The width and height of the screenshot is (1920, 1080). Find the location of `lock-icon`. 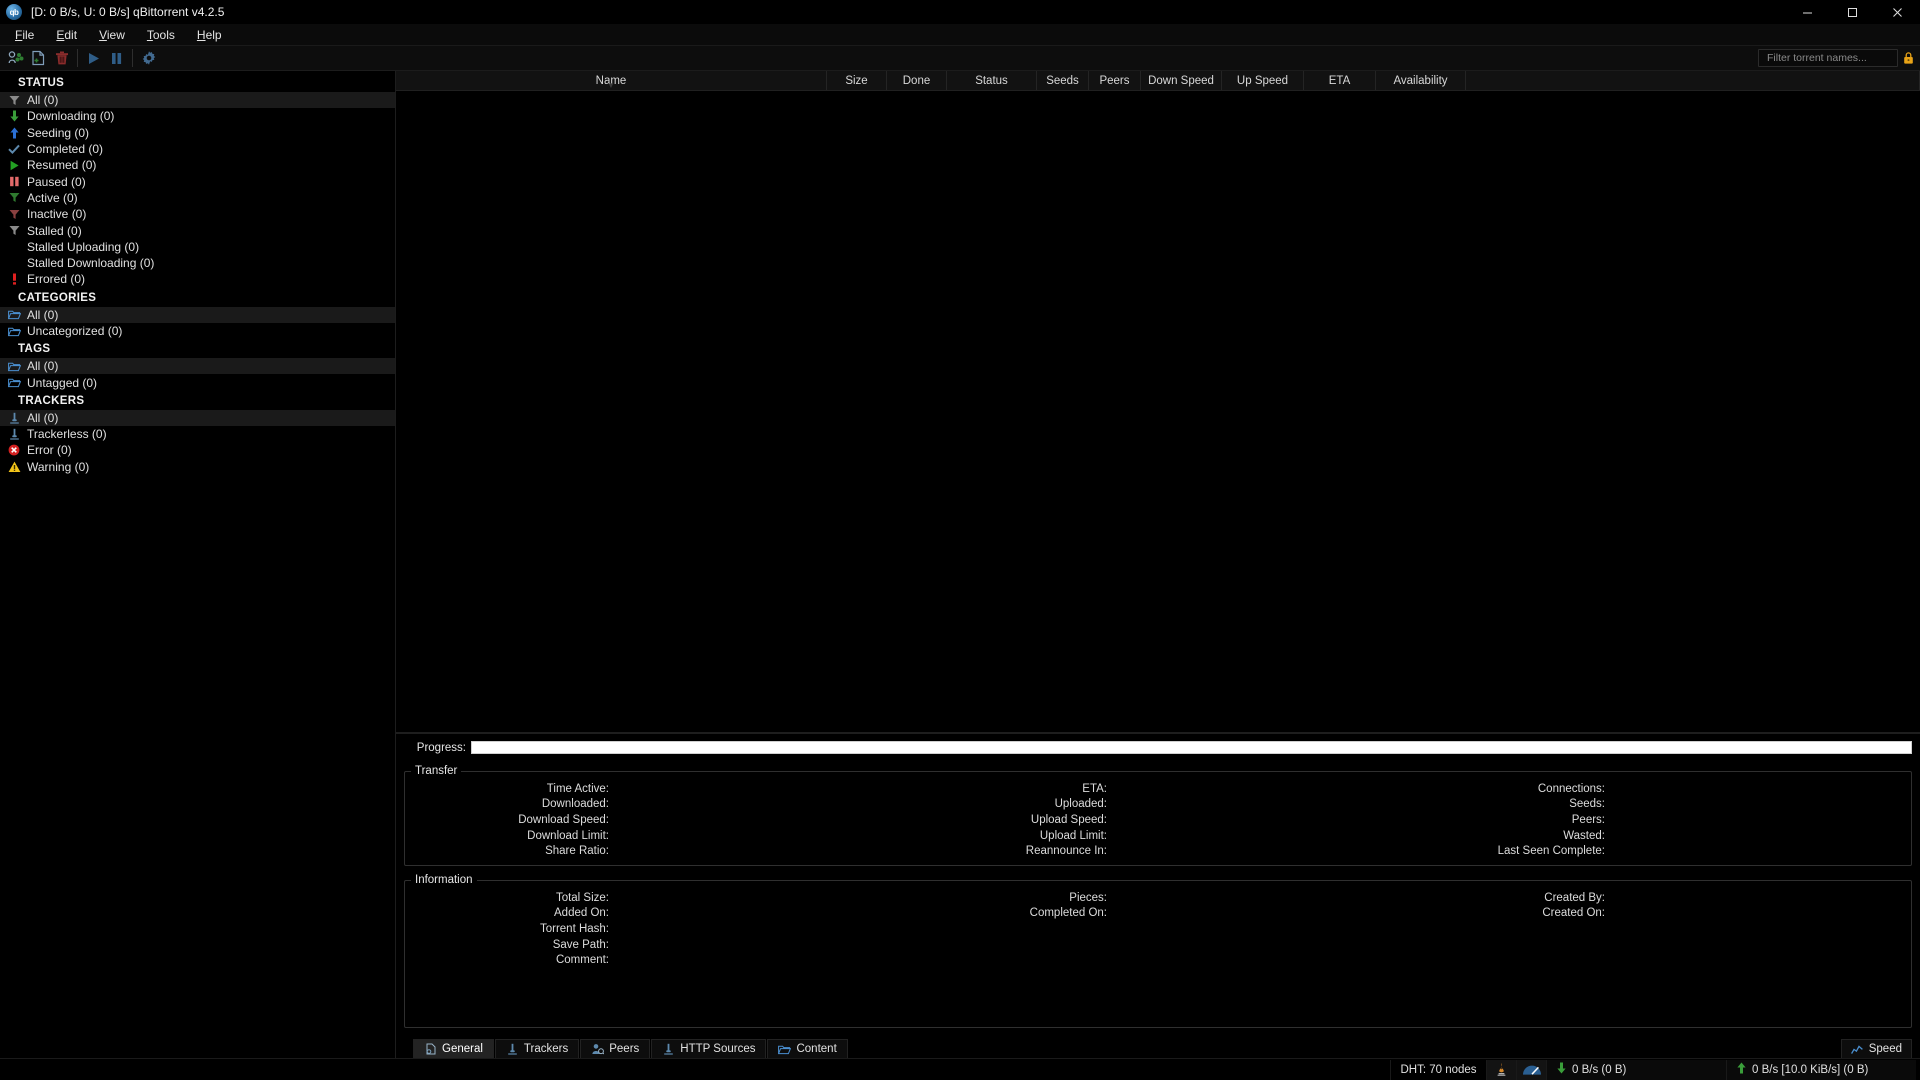

lock-icon is located at coordinates (1908, 58).